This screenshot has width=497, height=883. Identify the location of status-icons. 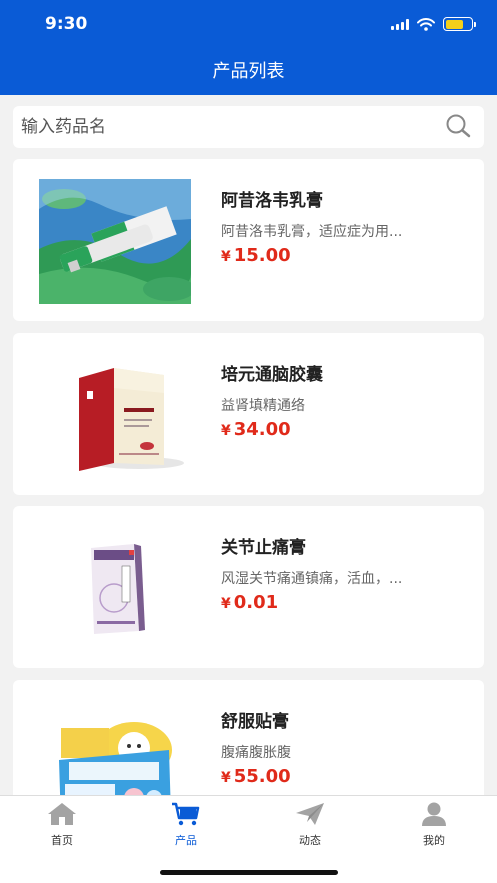
(433, 24).